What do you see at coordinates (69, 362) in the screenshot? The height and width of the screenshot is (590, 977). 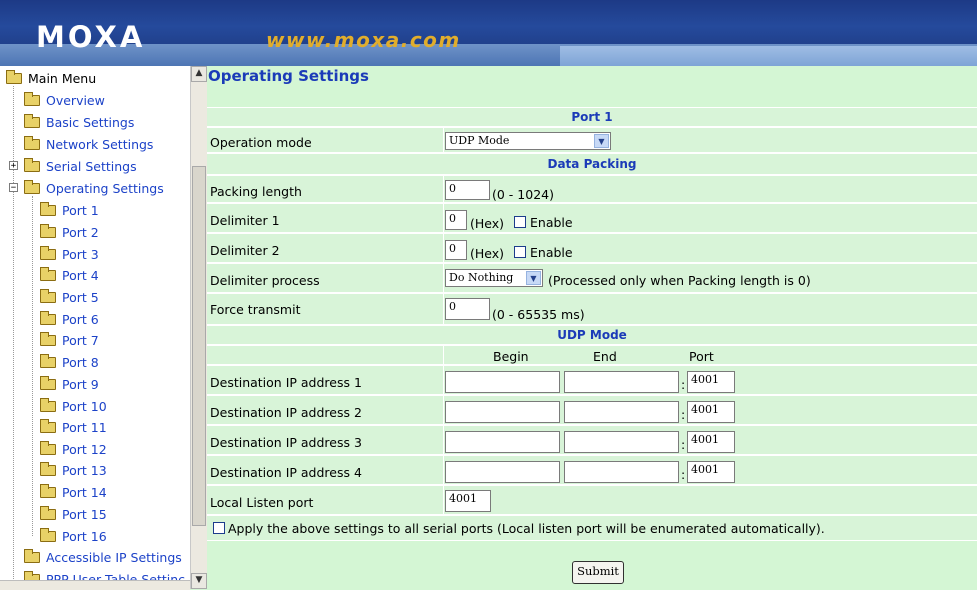 I see `menu-item-port-8: Port 8` at bounding box center [69, 362].